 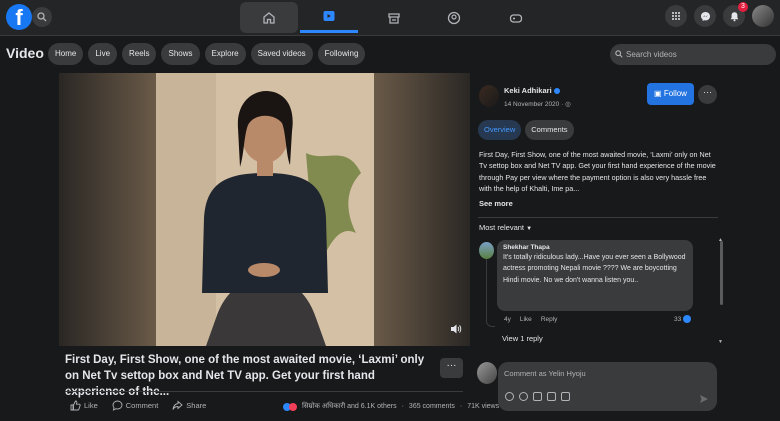 What do you see at coordinates (549, 319) in the screenshot?
I see `comment-reply-button: Reply` at bounding box center [549, 319].